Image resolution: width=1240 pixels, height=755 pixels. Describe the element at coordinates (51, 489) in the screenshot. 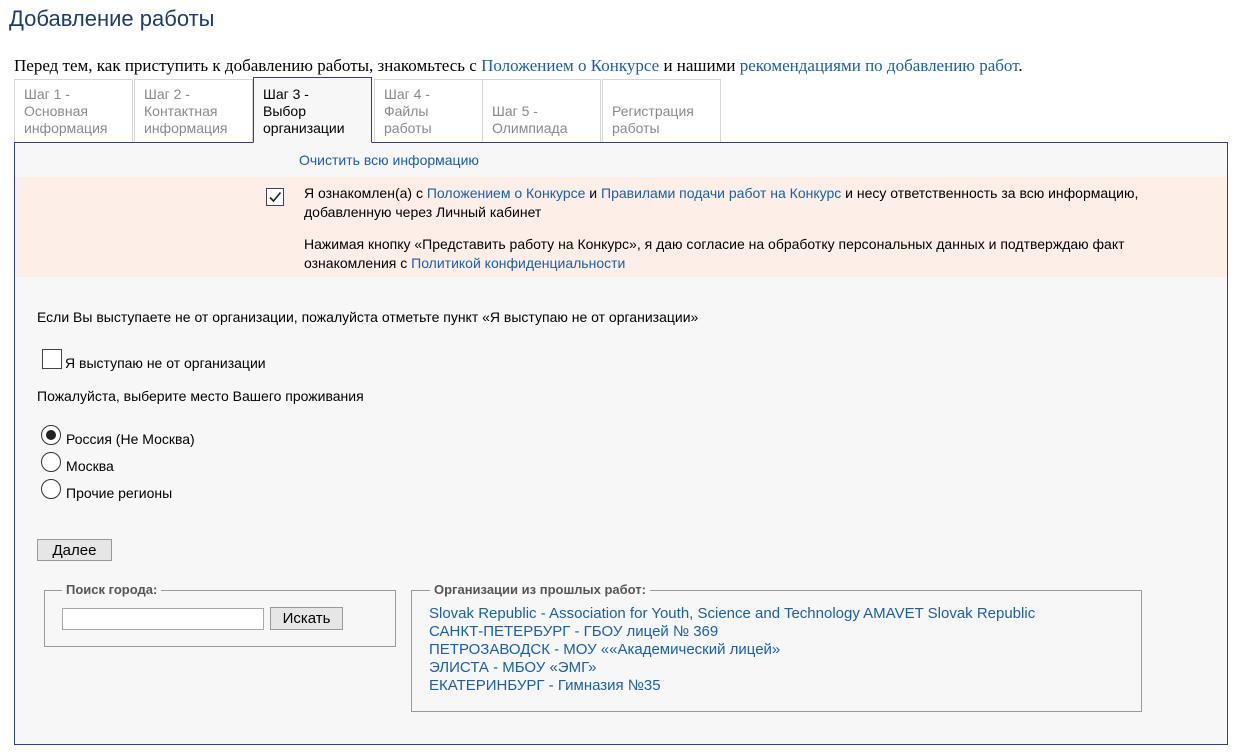

I see `other-regions-radio` at that location.